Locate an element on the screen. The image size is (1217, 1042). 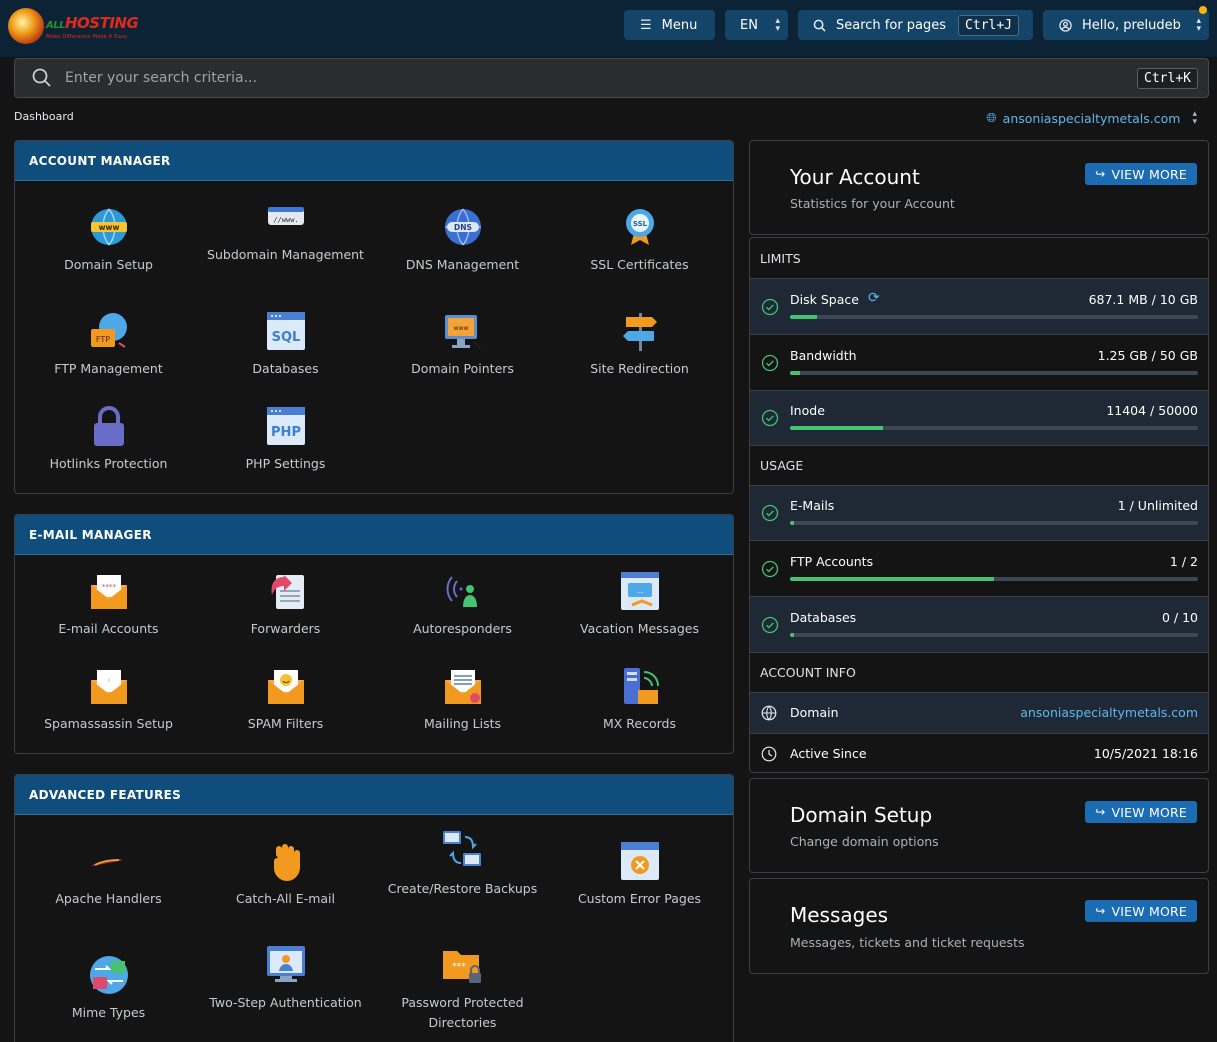
locked-folder-icon: *** is located at coordinates (461, 967).